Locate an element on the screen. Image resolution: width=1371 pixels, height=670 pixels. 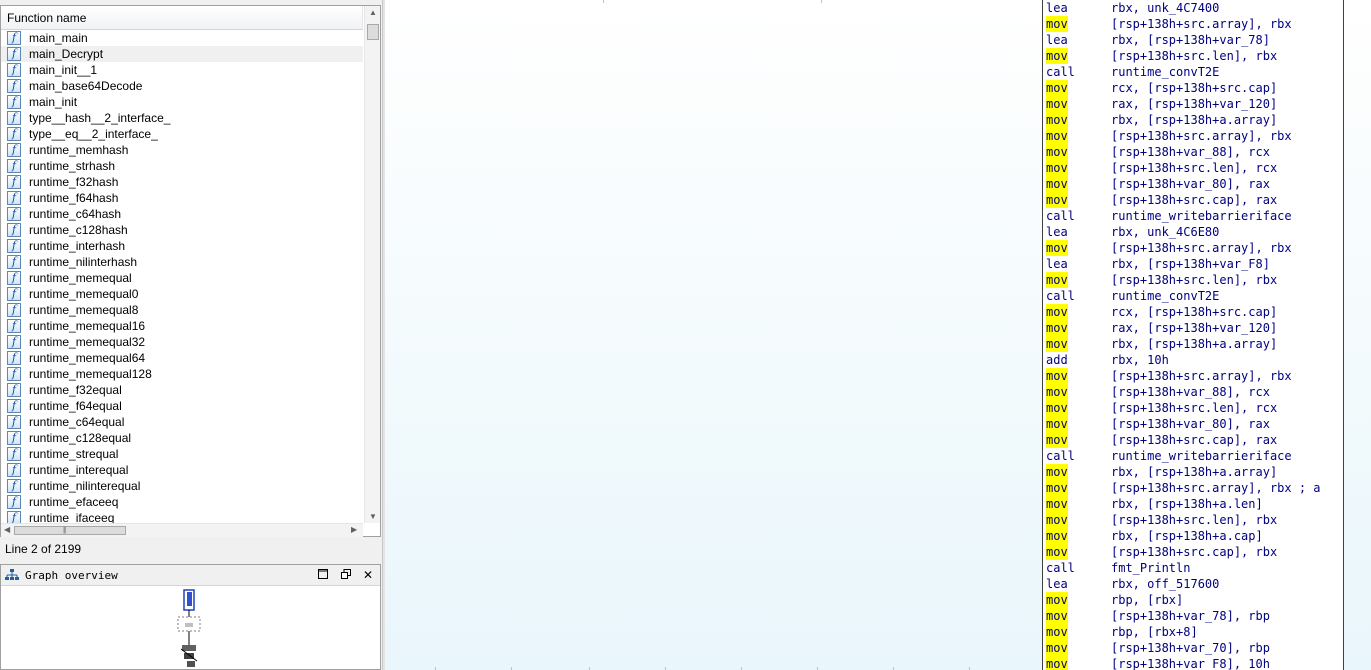
function-list-item: f runtime_memequal is located at coordinates (182, 278).